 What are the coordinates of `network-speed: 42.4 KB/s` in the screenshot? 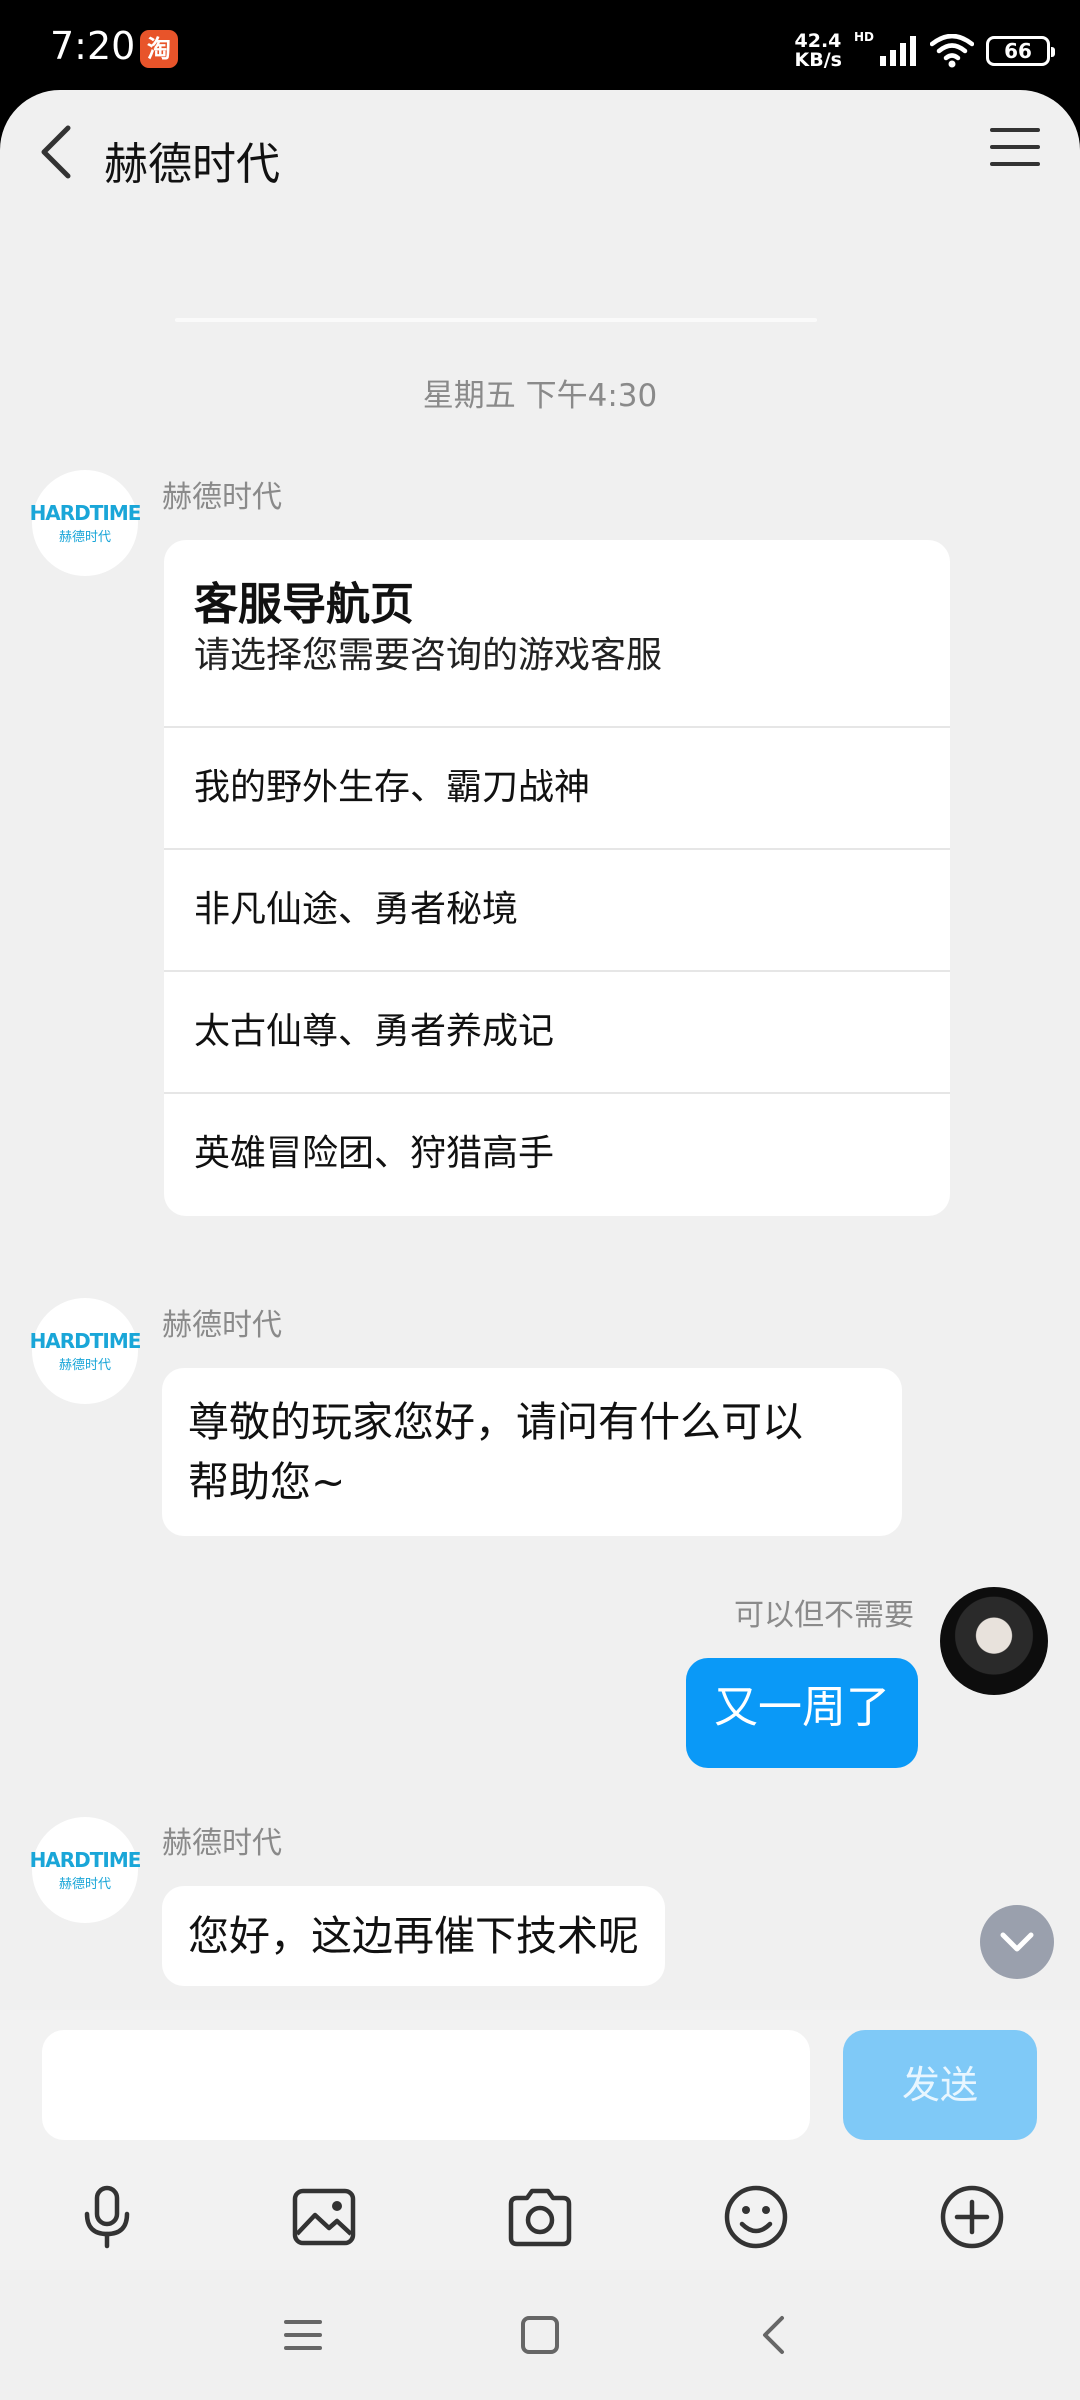 It's located at (818, 51).